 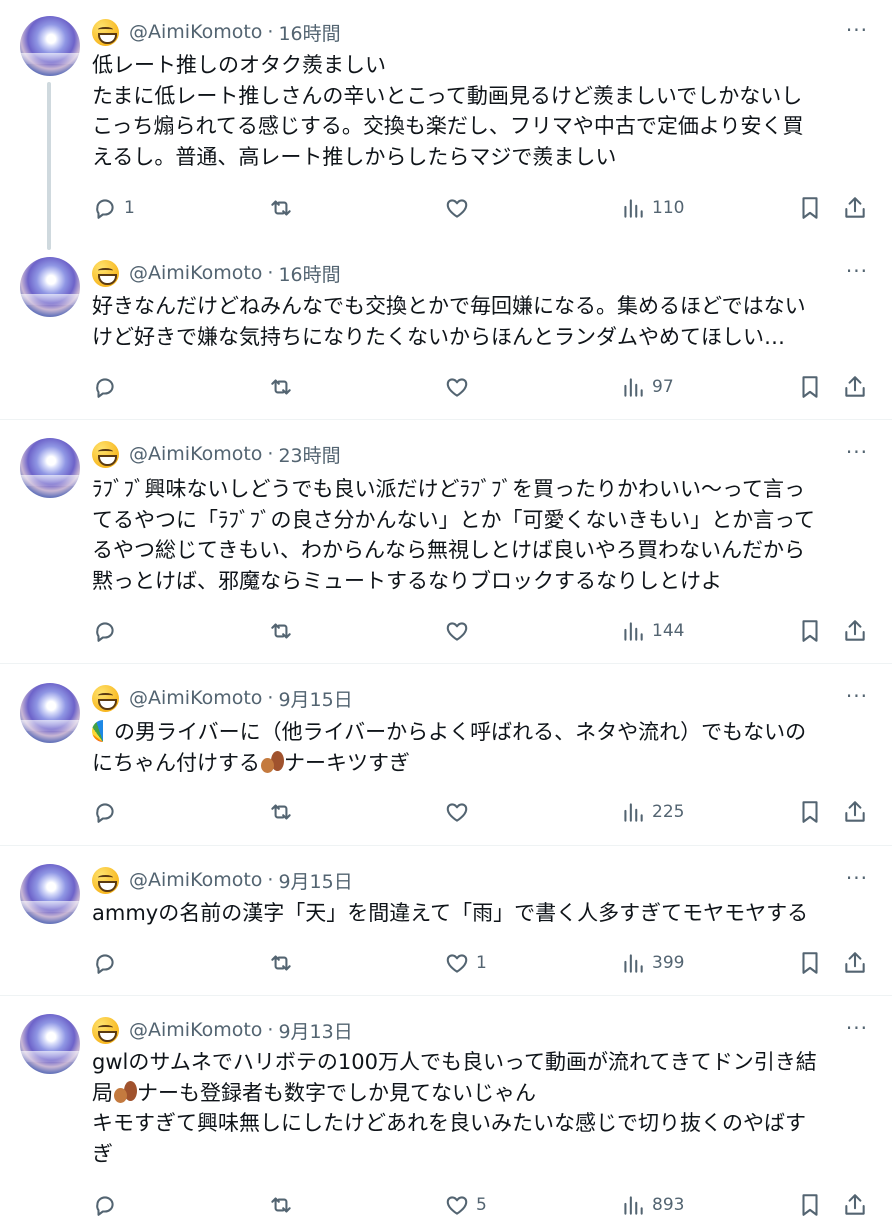 What do you see at coordinates (482, 763) in the screenshot?
I see `tweet-text-line: にちゃん付けする ナーキツすぎ` at bounding box center [482, 763].